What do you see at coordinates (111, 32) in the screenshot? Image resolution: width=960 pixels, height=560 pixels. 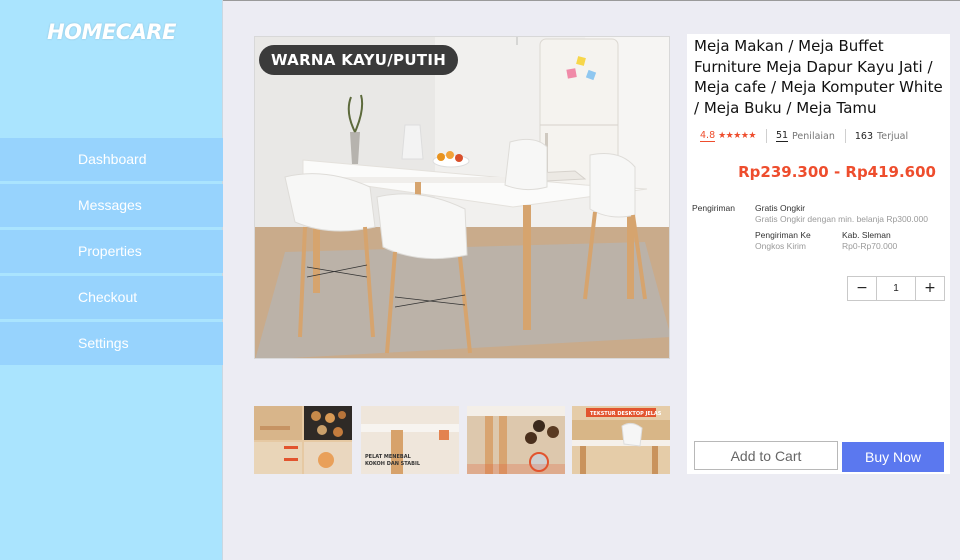 I see `brand-logo: HOMECARE` at bounding box center [111, 32].